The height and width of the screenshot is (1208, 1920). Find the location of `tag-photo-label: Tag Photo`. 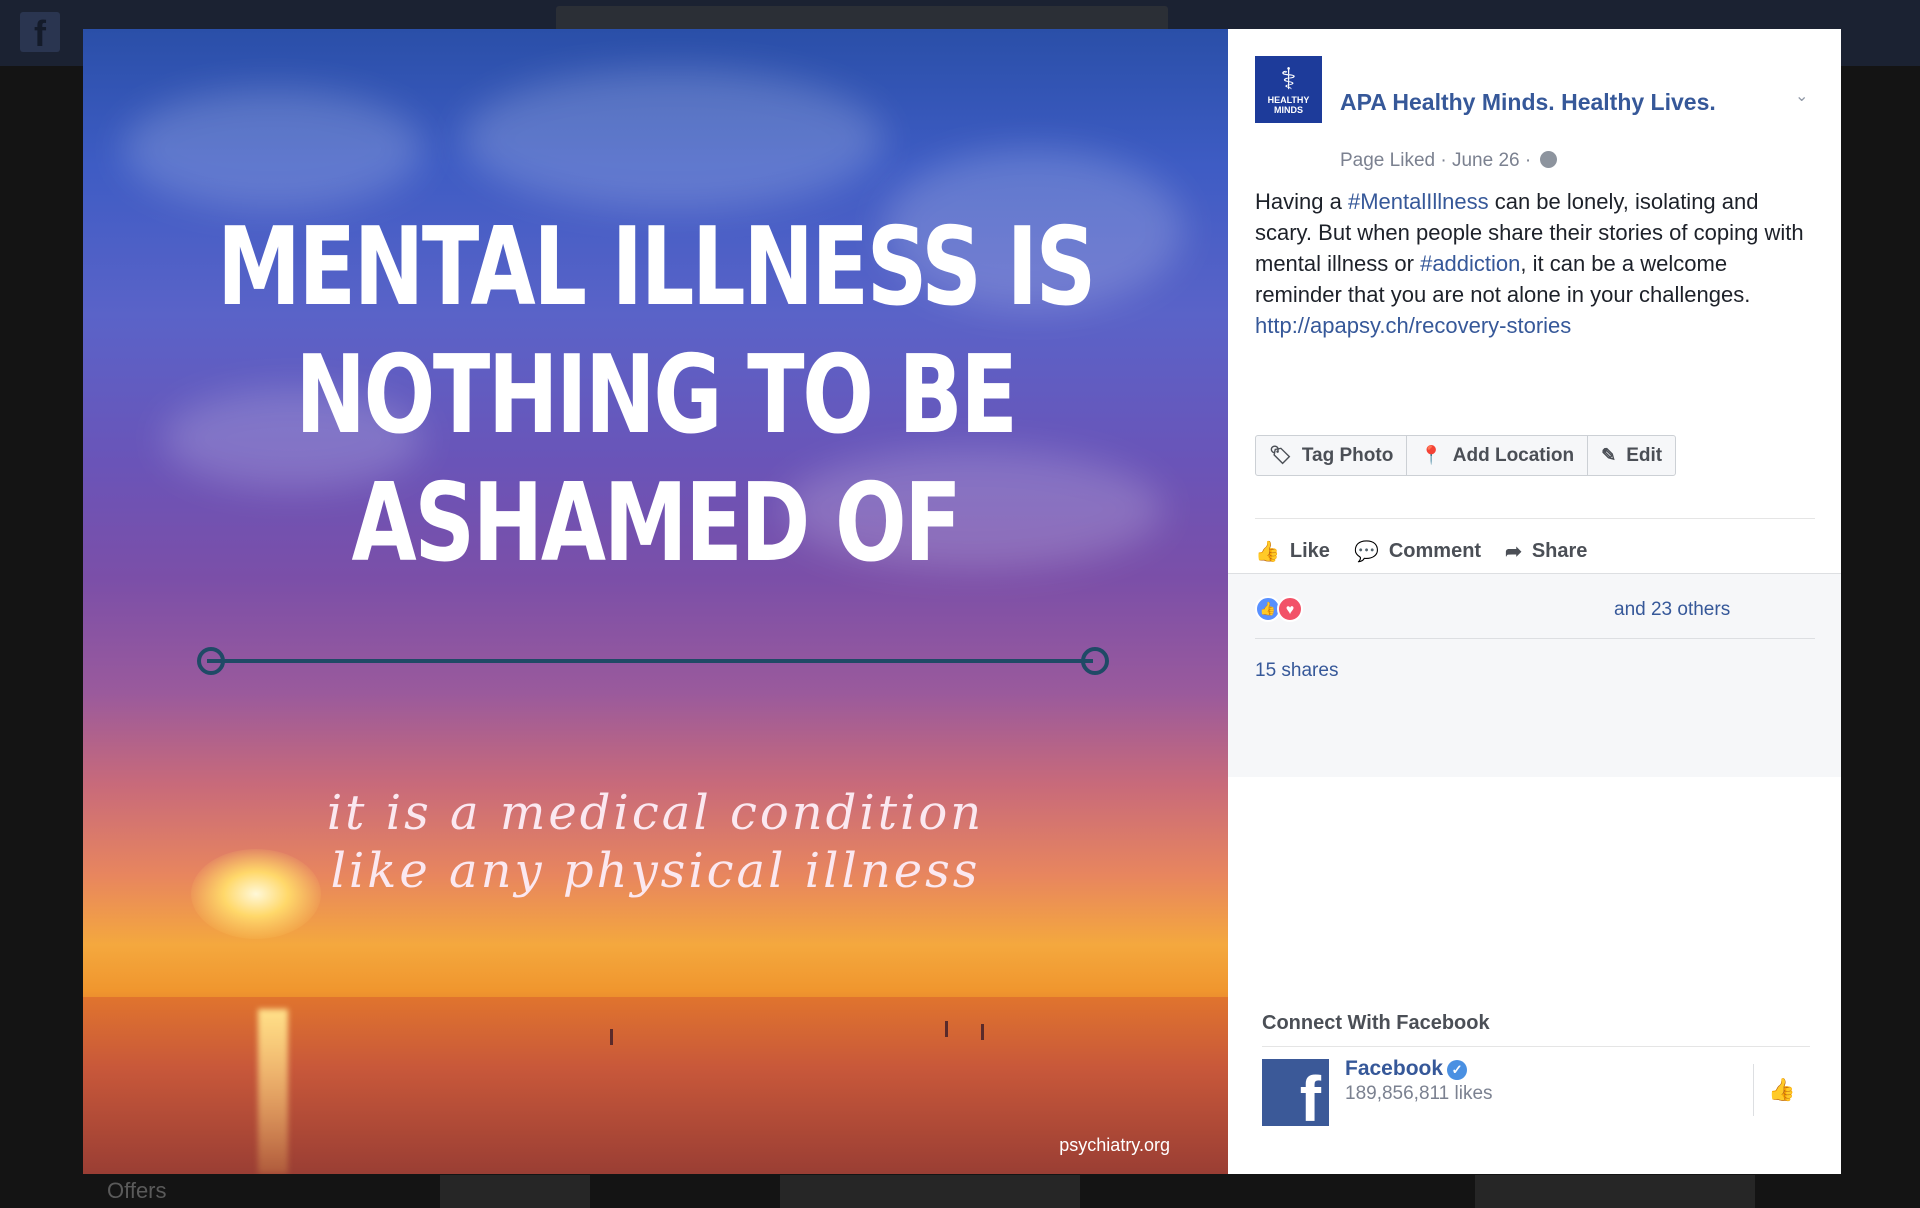

tag-photo-label: Tag Photo is located at coordinates (1347, 455).